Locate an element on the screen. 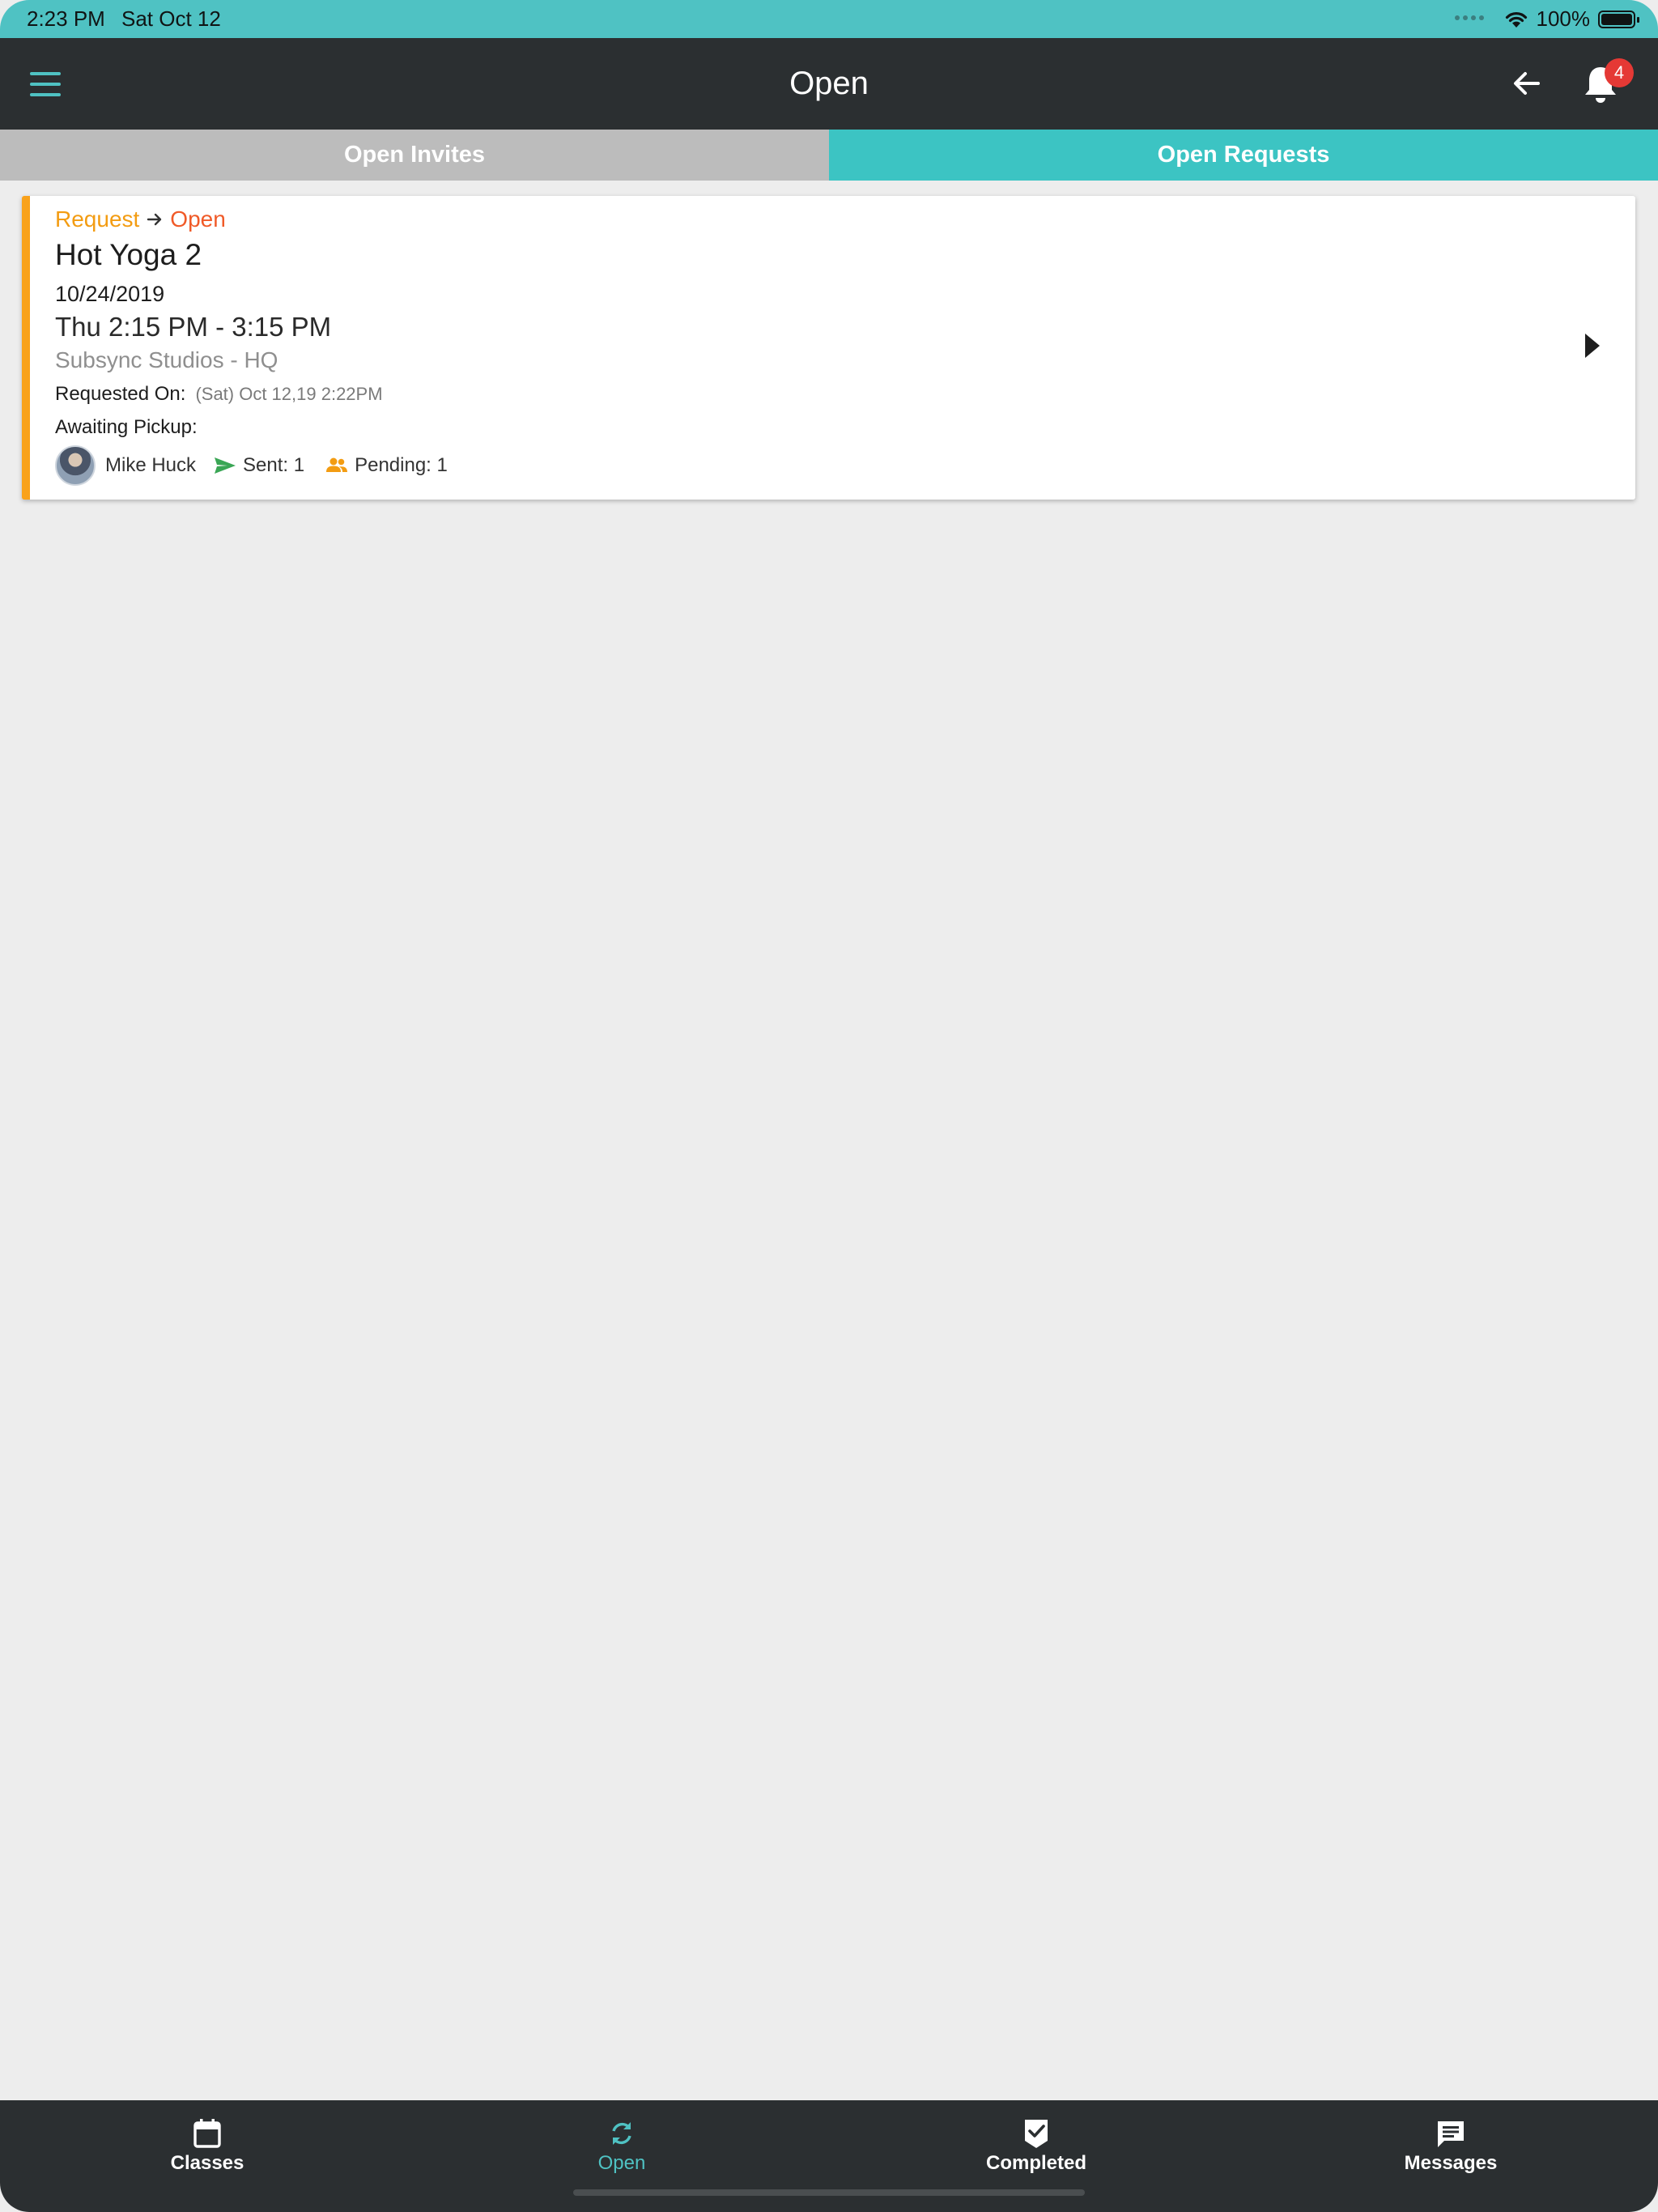 The height and width of the screenshot is (2212, 1658). refresh-icon is located at coordinates (621, 2133).